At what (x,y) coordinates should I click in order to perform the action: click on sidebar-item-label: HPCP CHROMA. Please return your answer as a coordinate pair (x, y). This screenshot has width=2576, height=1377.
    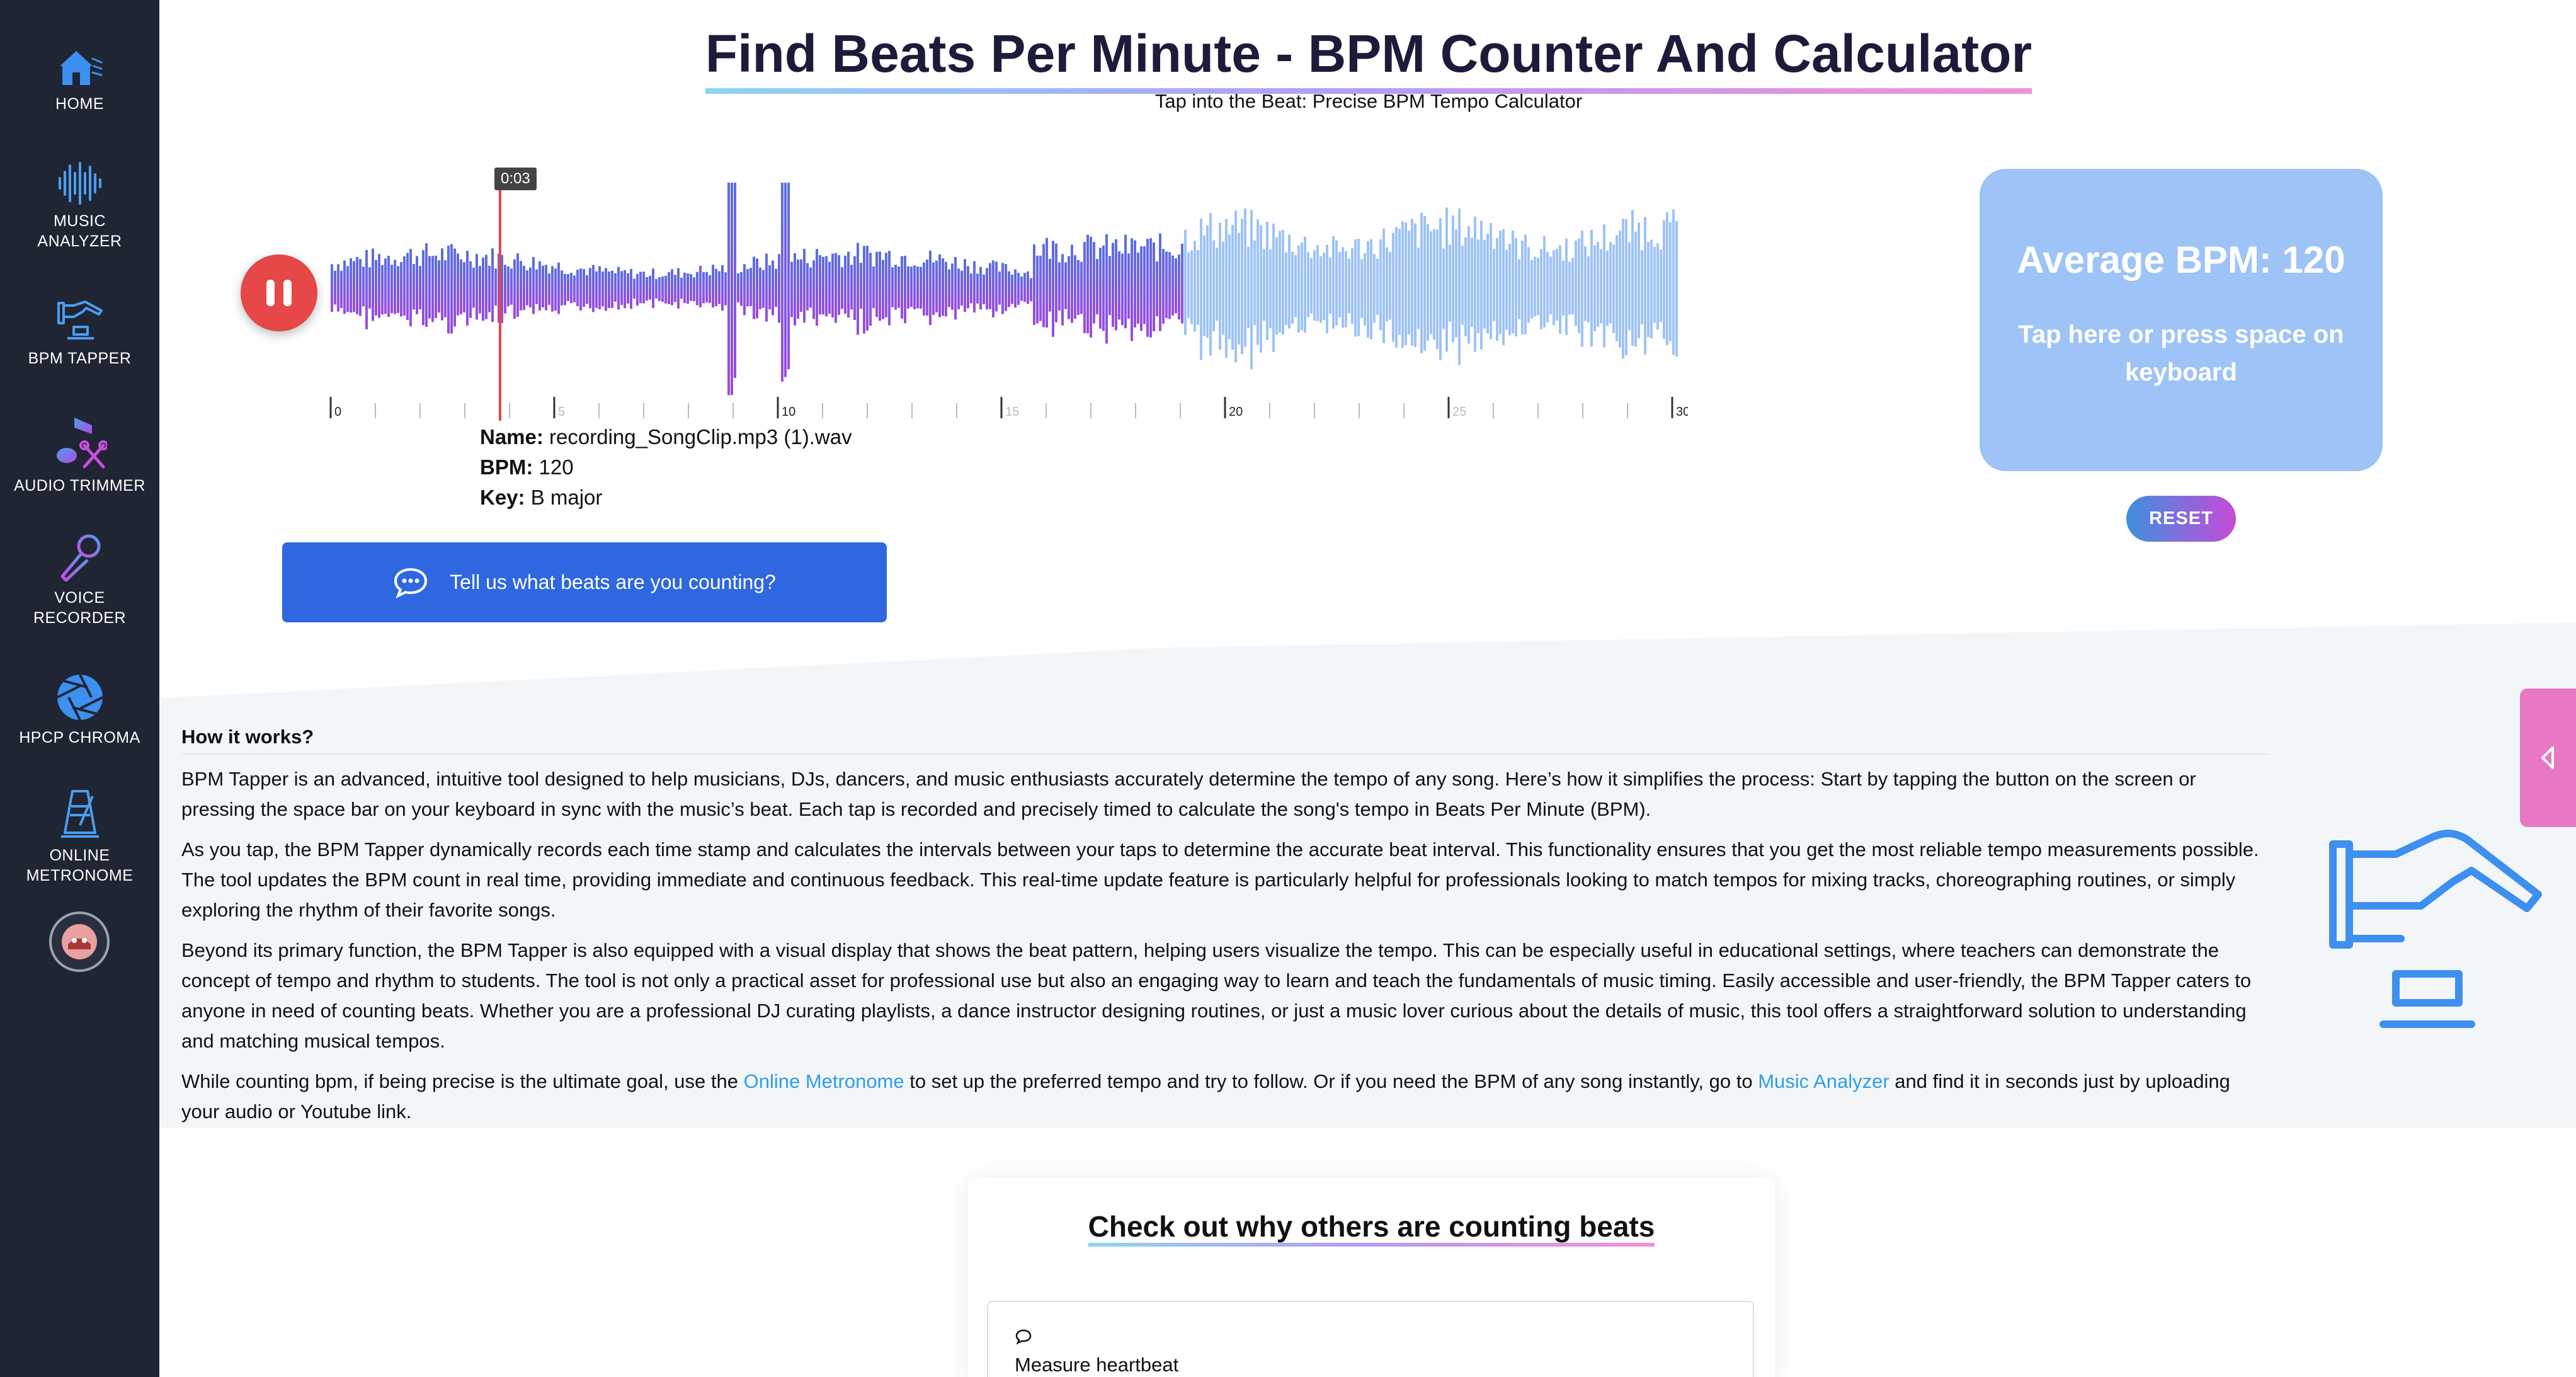
    Looking at the image, I should click on (79, 737).